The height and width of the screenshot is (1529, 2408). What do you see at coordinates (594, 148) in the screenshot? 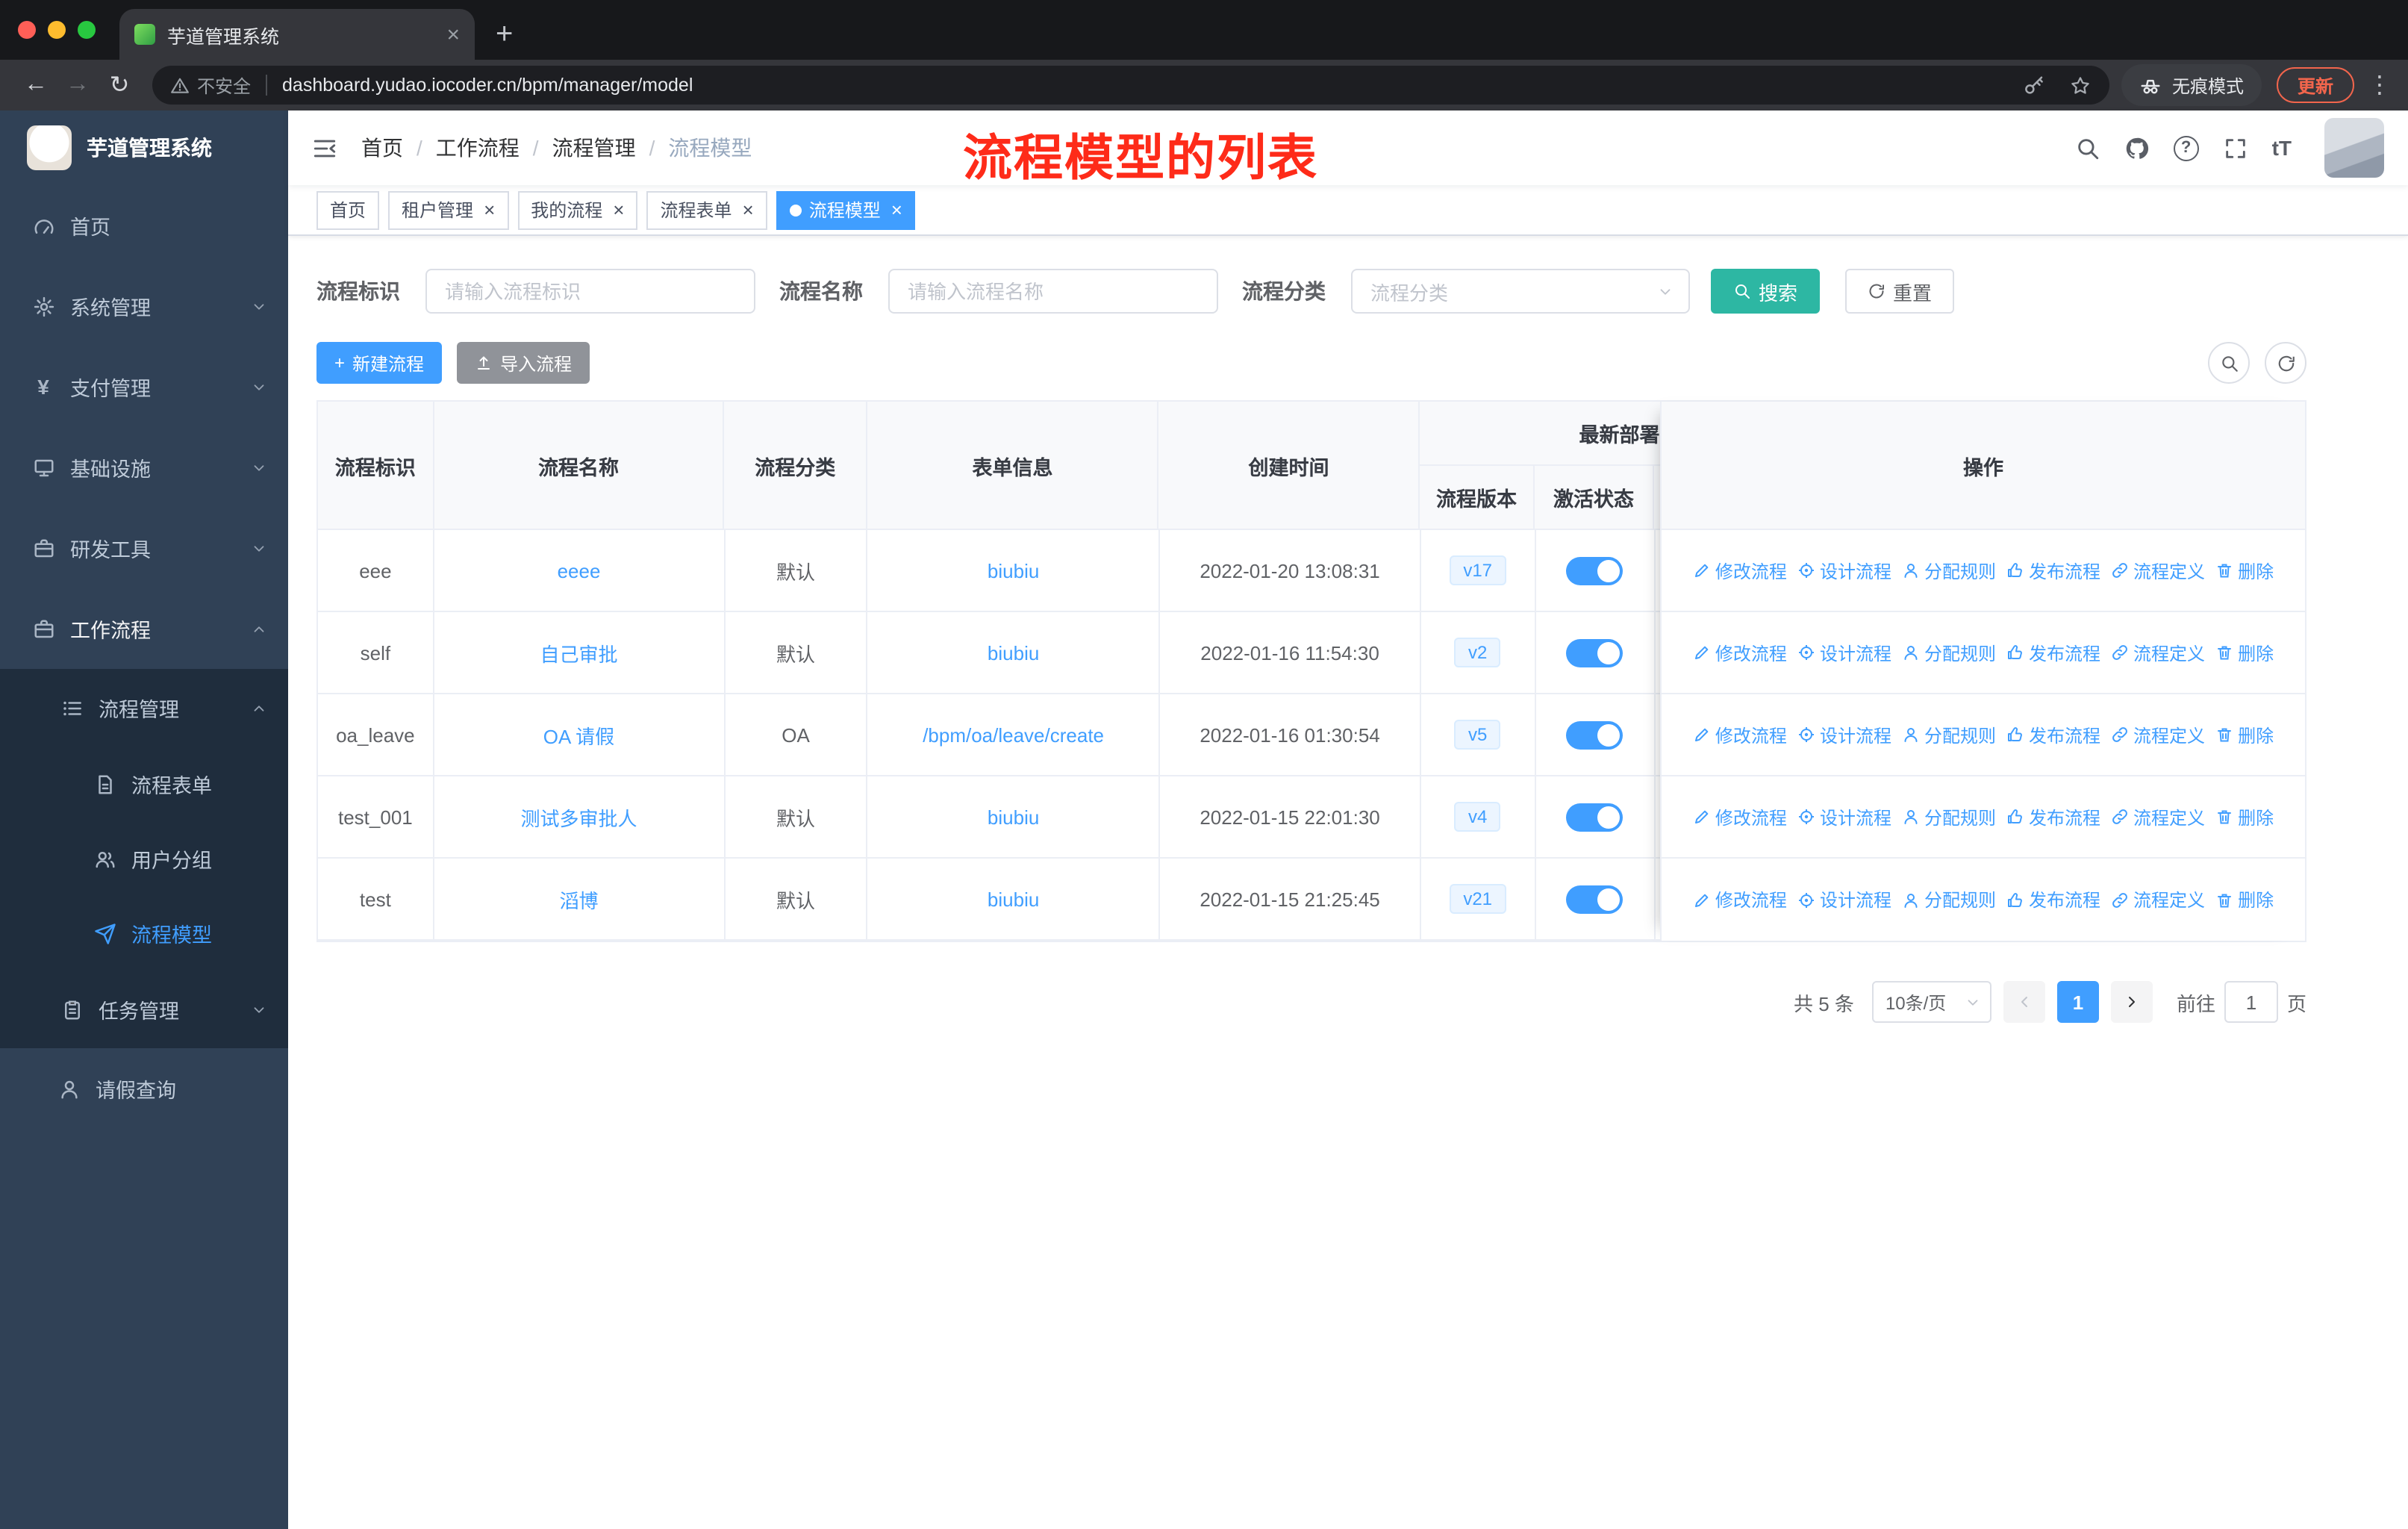
I see `breadcrumb-process-management: 流程管理` at bounding box center [594, 148].